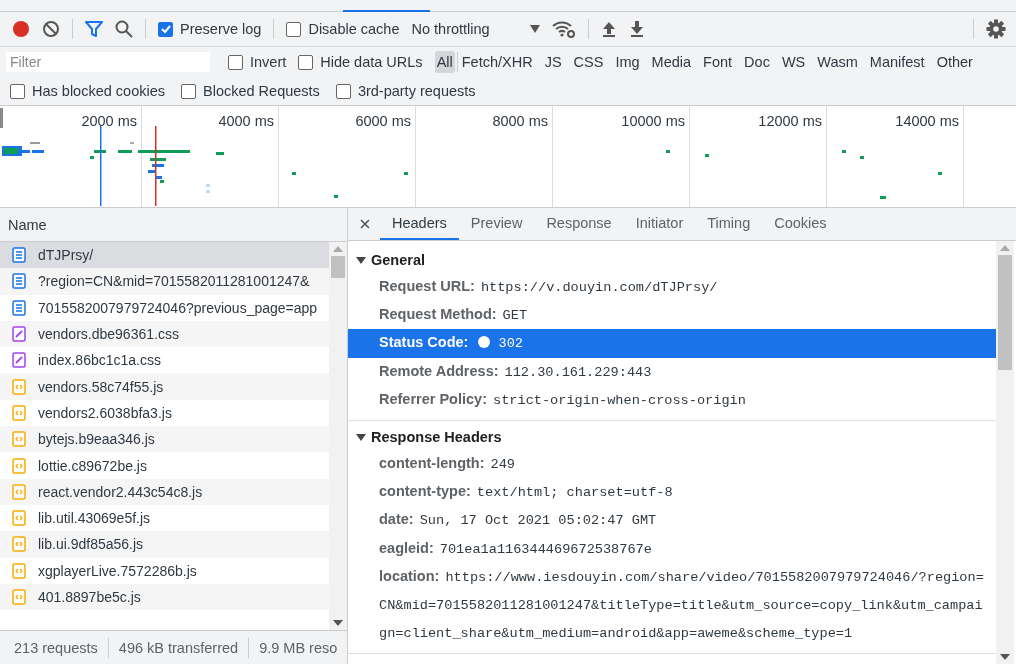  Describe the element at coordinates (563, 29) in the screenshot. I see `network-conditions-icon` at that location.